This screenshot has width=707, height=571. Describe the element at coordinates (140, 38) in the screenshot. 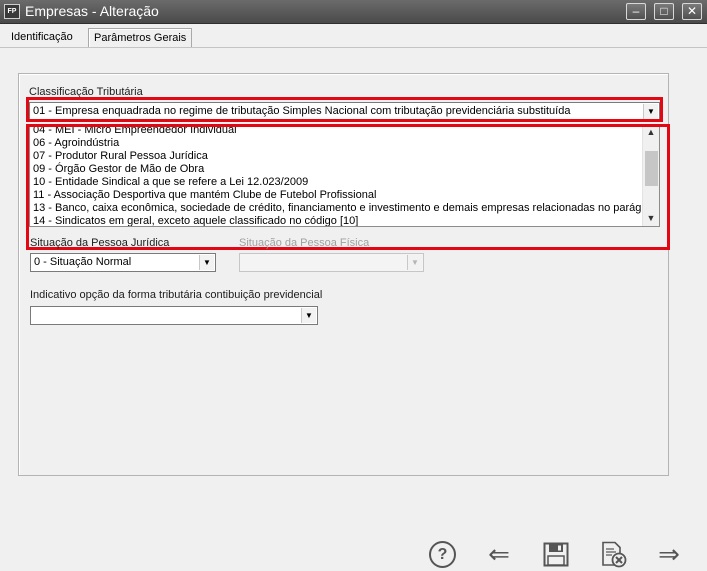

I see `tab-parametros-gerais: Parâmetros Gerais` at that location.